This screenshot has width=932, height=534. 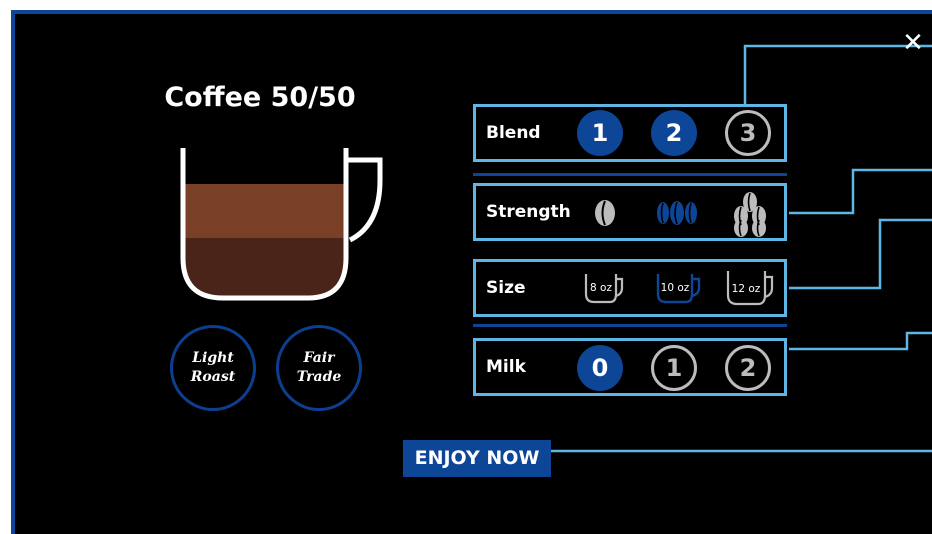 What do you see at coordinates (605, 213) in the screenshot?
I see `mild-bean-icon` at bounding box center [605, 213].